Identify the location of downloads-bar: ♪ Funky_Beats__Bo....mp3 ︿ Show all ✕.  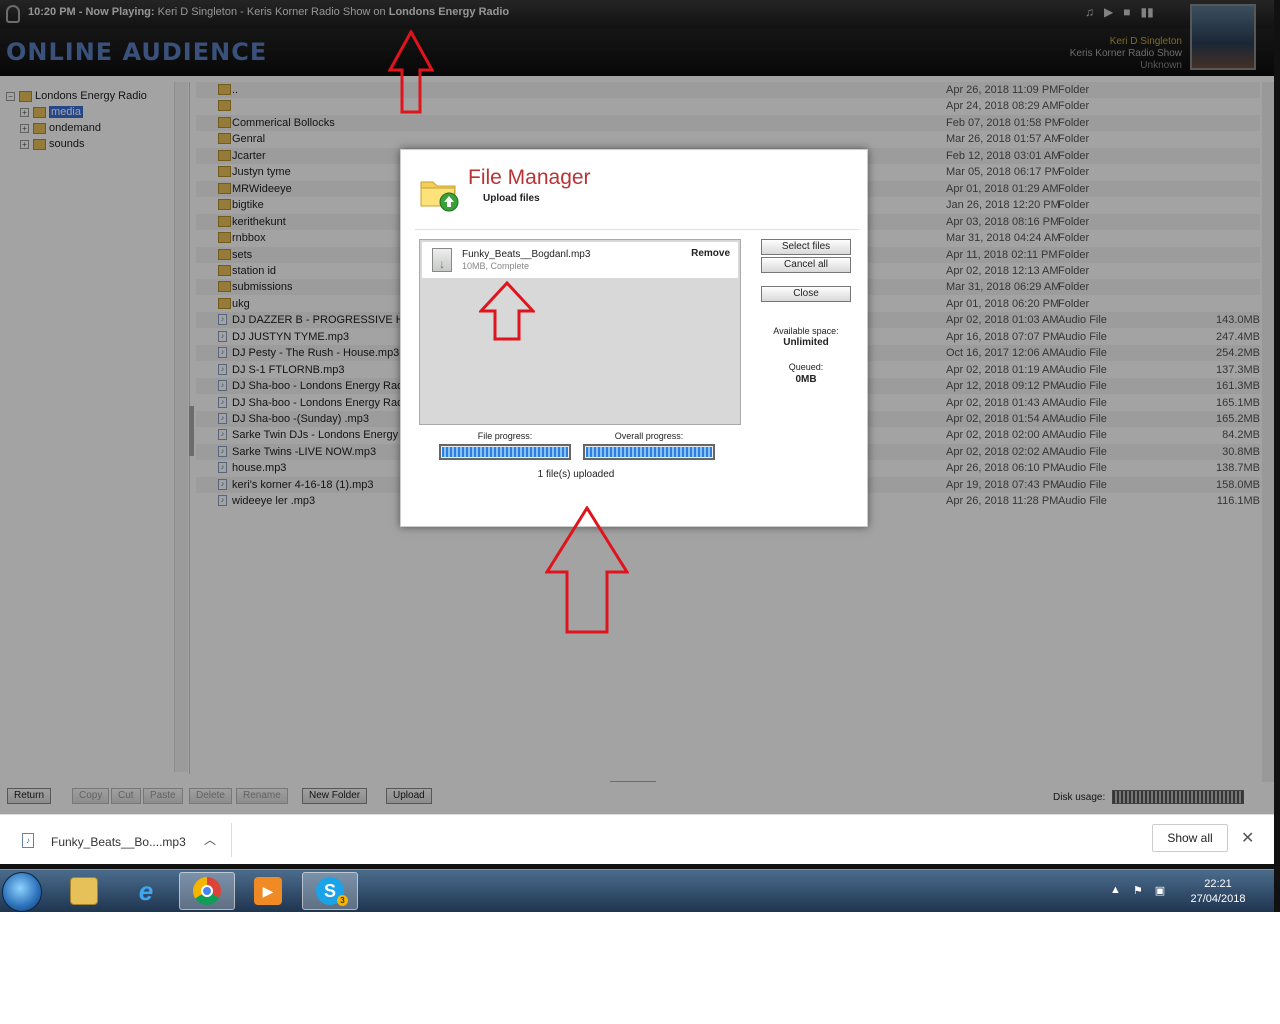
(637, 839).